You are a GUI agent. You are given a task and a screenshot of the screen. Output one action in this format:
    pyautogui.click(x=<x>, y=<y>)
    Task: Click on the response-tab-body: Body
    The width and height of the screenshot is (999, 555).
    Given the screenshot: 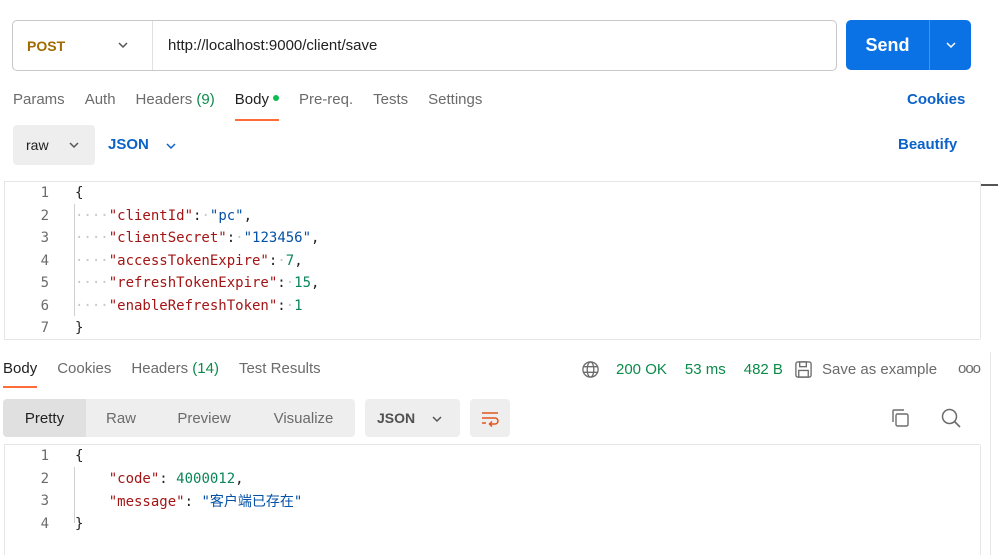 What is the action you would take?
    pyautogui.click(x=20, y=374)
    